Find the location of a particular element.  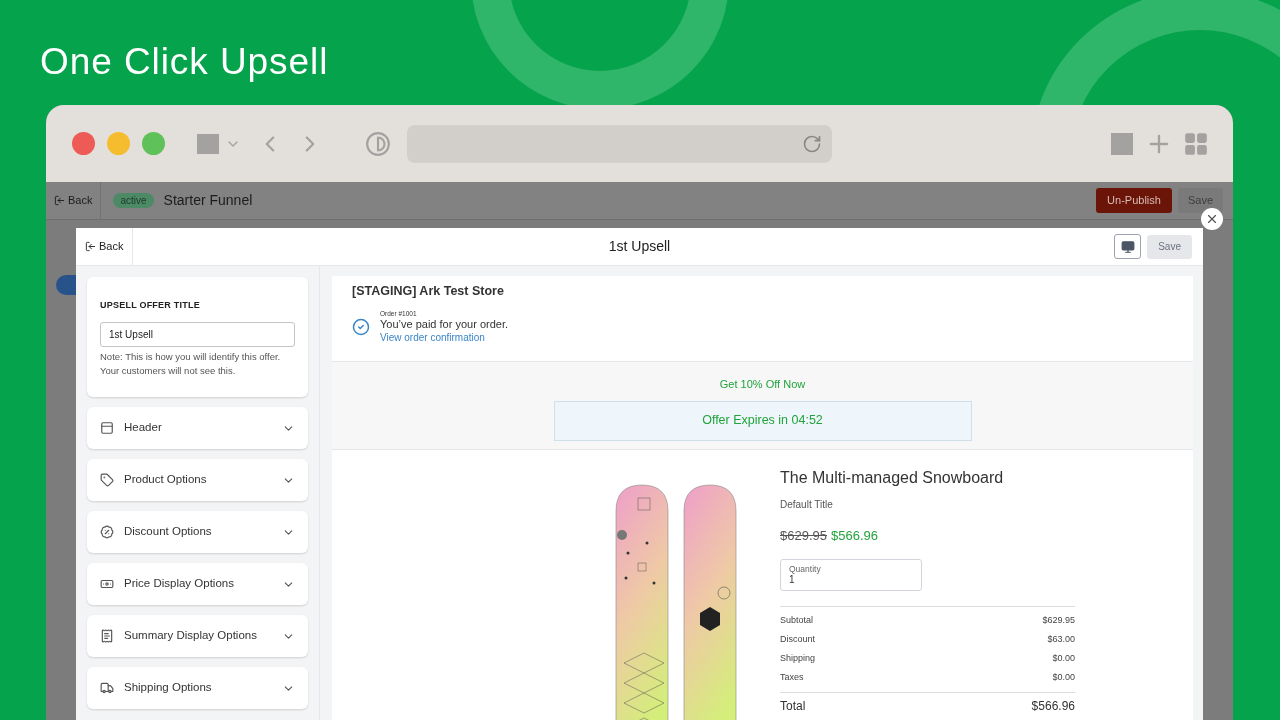

settings-section: Header is located at coordinates (197, 428).